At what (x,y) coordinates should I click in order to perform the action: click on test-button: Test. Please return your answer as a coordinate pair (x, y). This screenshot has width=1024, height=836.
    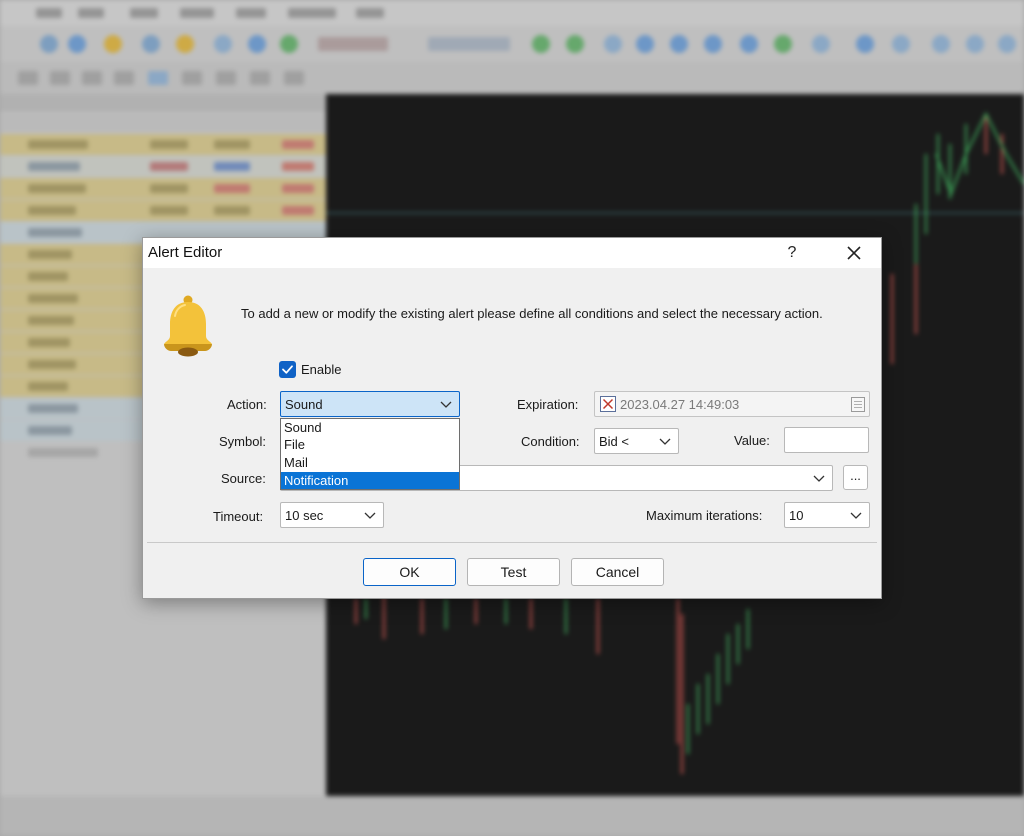
    Looking at the image, I should click on (513, 572).